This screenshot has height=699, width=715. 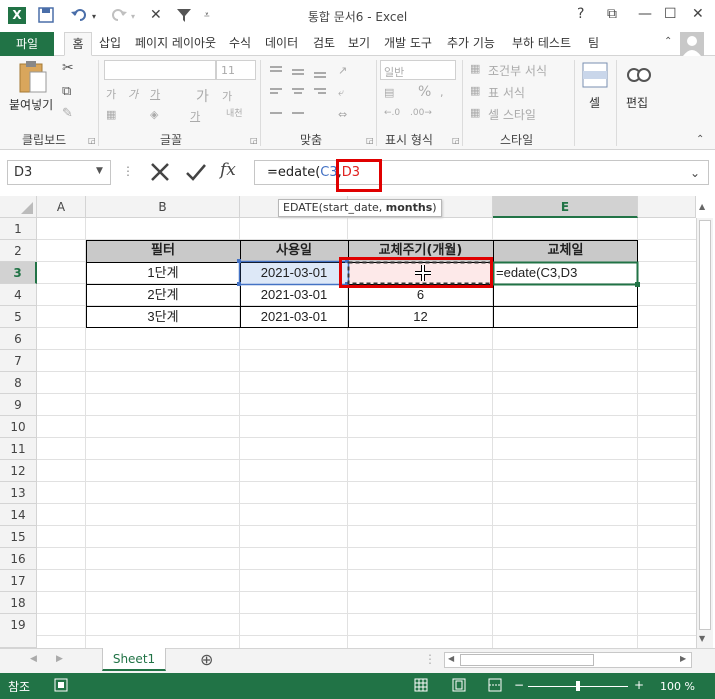 What do you see at coordinates (683, 658) in the screenshot?
I see `scroll-right-icon: ▶` at bounding box center [683, 658].